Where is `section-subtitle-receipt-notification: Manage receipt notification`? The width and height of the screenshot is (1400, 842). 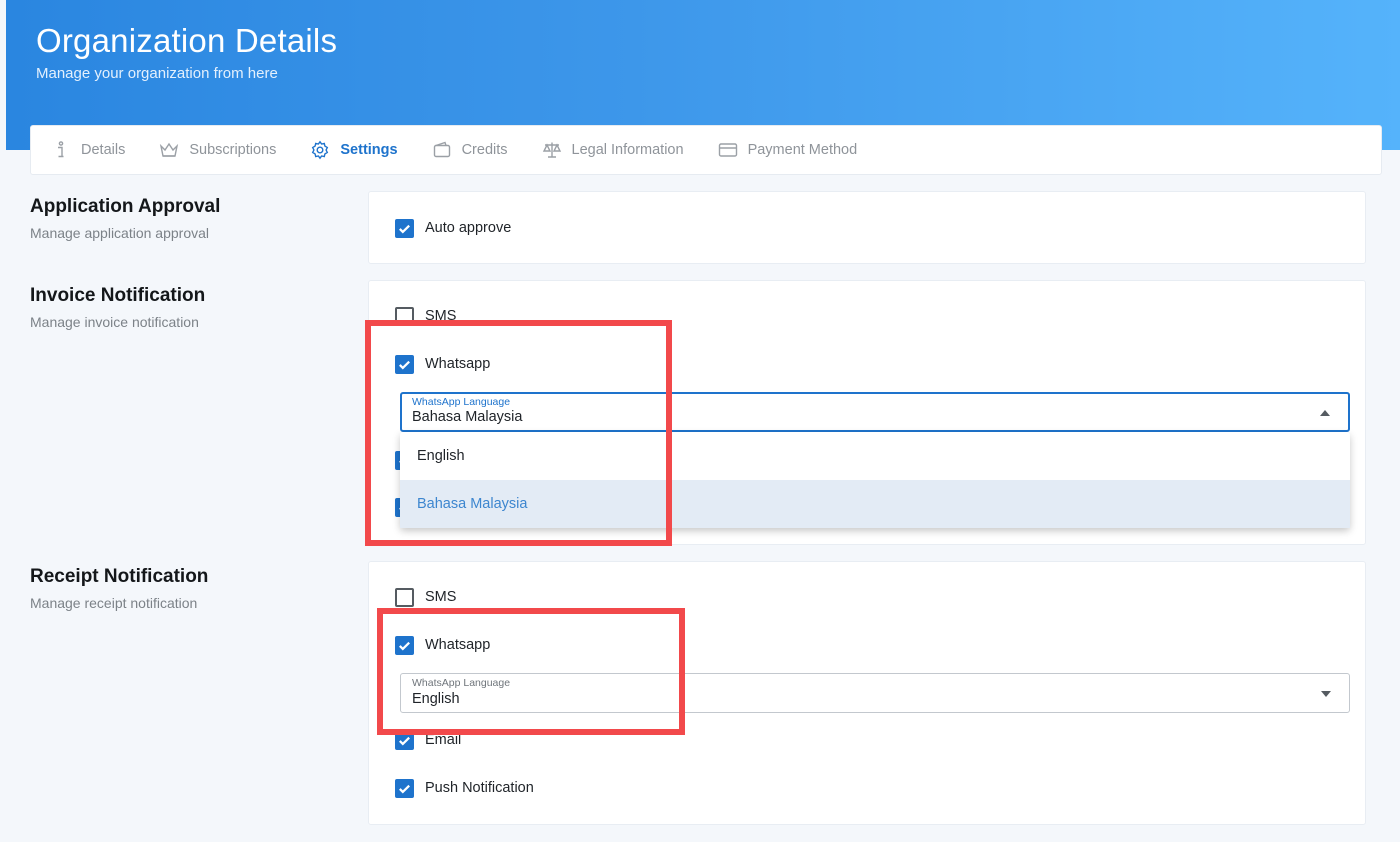
section-subtitle-receipt-notification: Manage receipt notification is located at coordinates (114, 603).